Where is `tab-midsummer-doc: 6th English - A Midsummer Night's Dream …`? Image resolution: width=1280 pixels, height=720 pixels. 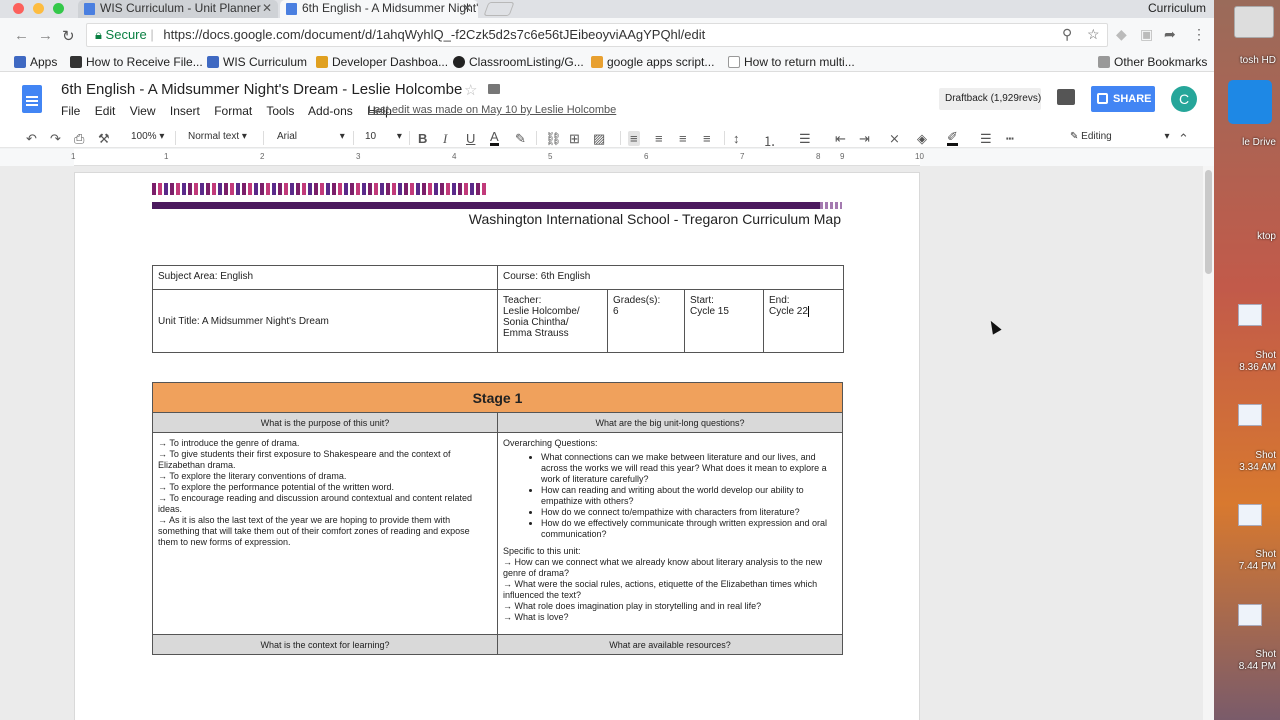
tab-midsummer-doc: 6th English - A Midsummer Night's Dream … is located at coordinates (379, 9).